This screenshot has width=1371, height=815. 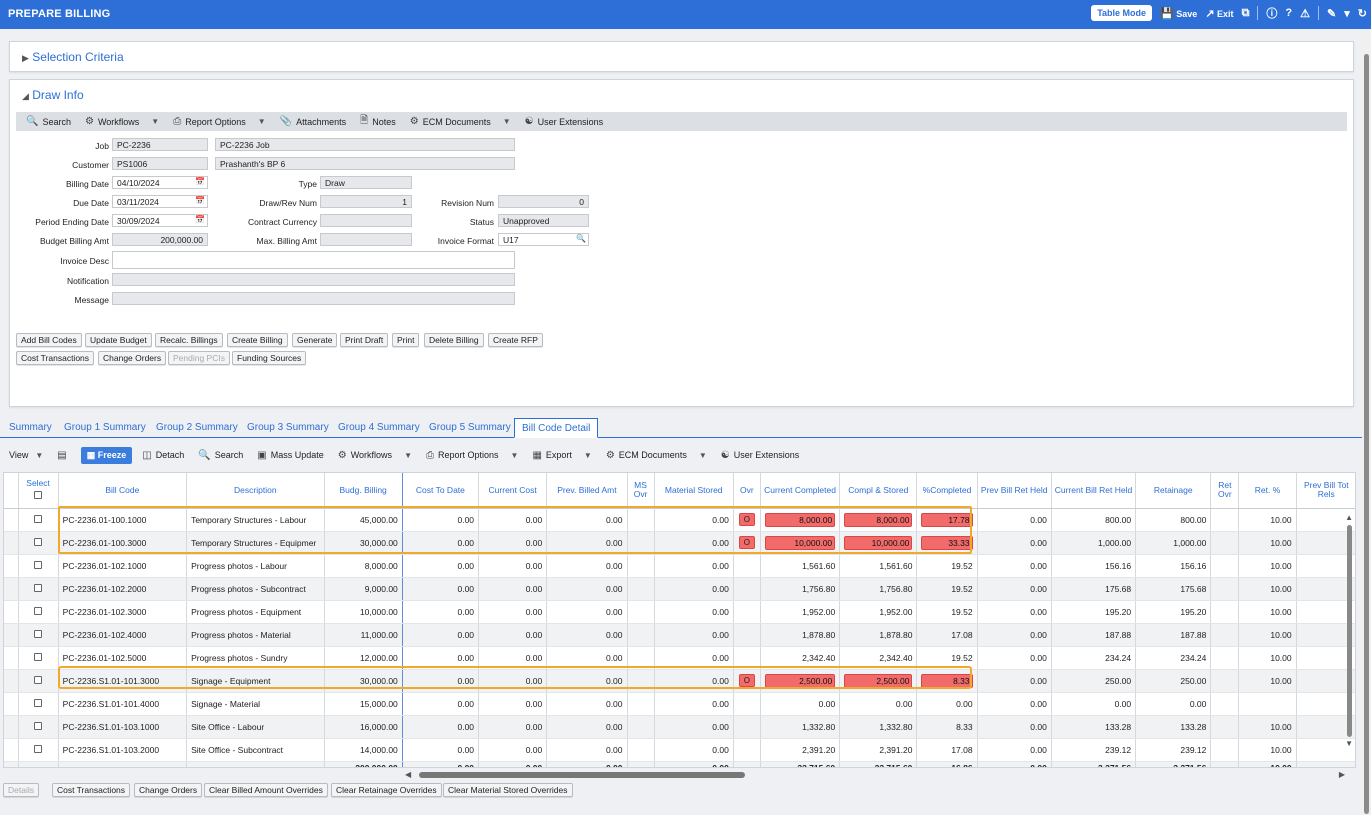 I want to click on view-button: View ▼, so click(x=26, y=455).